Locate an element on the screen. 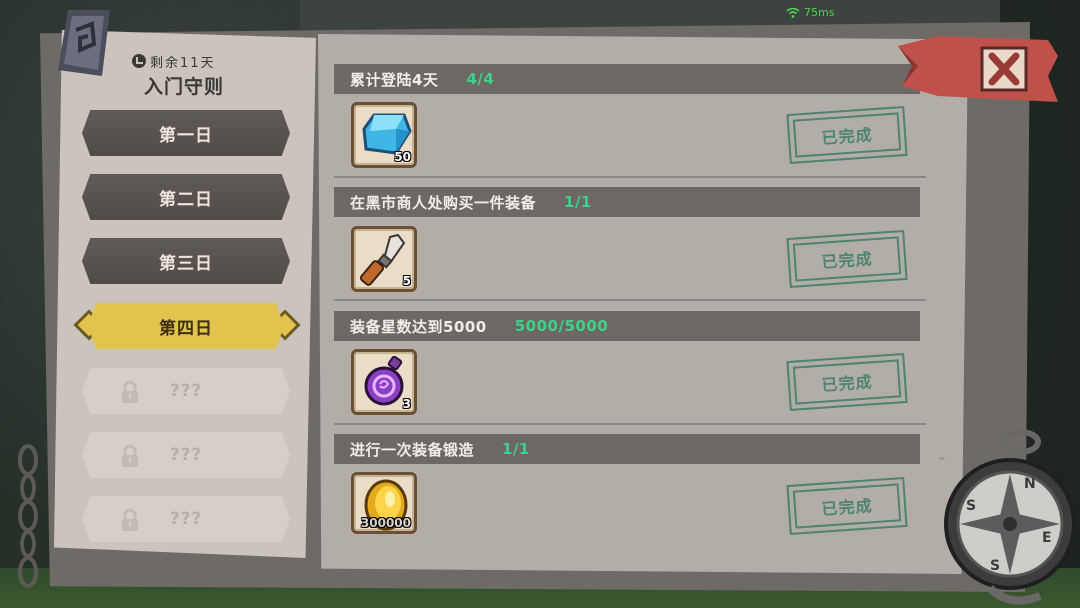  network-status: 75ms is located at coordinates (810, 12).